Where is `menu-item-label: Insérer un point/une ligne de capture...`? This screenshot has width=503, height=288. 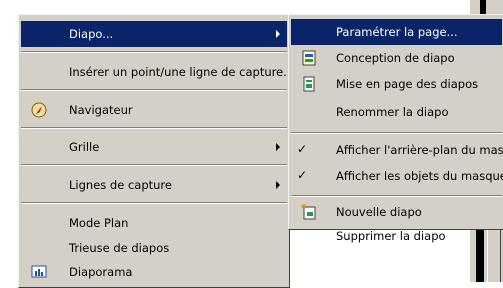 menu-item-label: Insérer un point/une ligne de capture... is located at coordinates (182, 72).